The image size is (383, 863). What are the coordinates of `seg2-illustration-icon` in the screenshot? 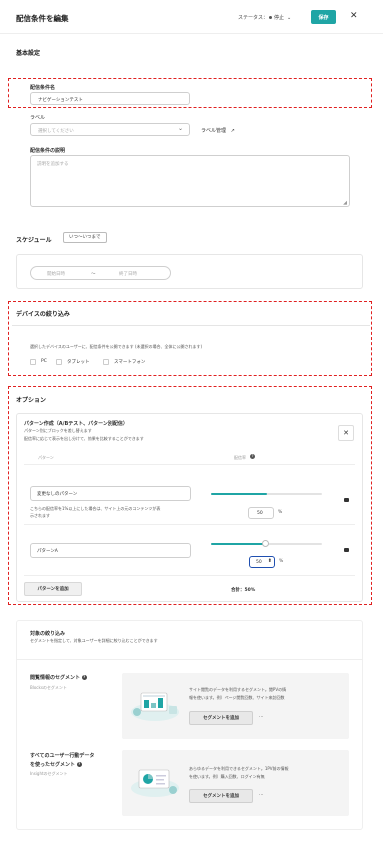 It's located at (155, 782).